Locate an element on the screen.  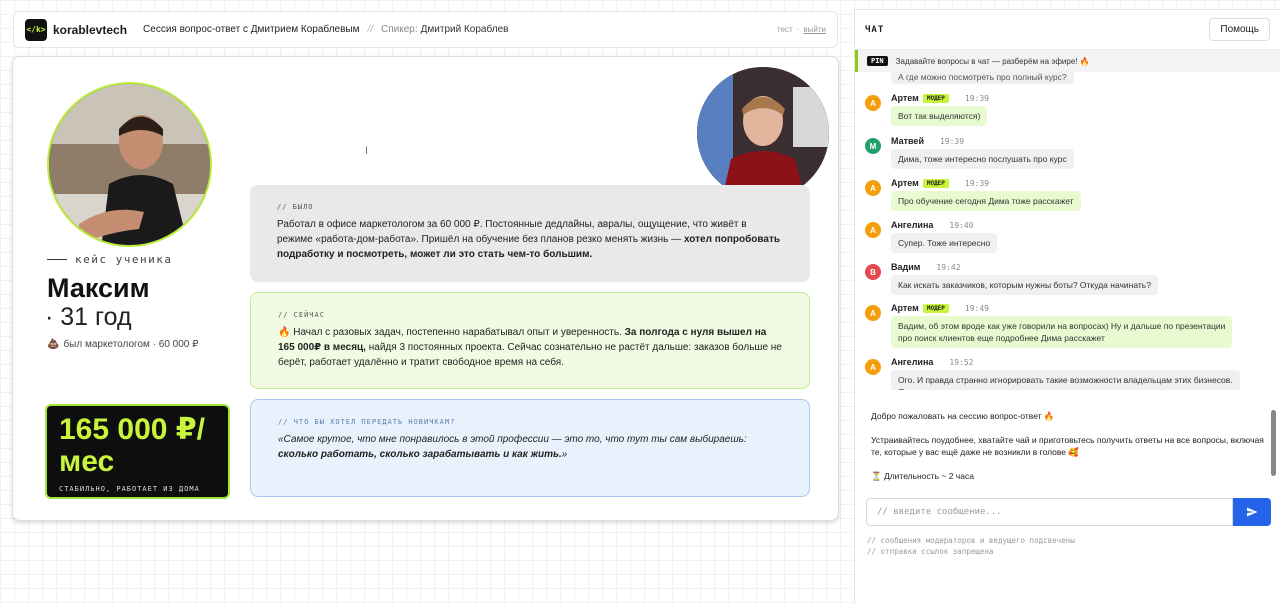
user-area: тест · выйти is located at coordinates (801, 29).